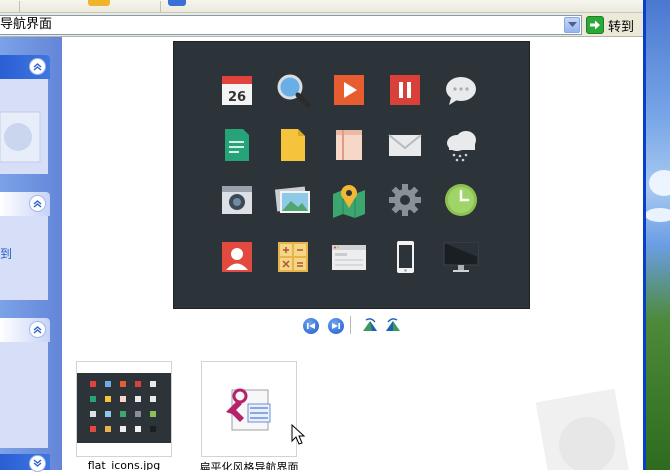  I want to click on previous-image-button, so click(311, 326).